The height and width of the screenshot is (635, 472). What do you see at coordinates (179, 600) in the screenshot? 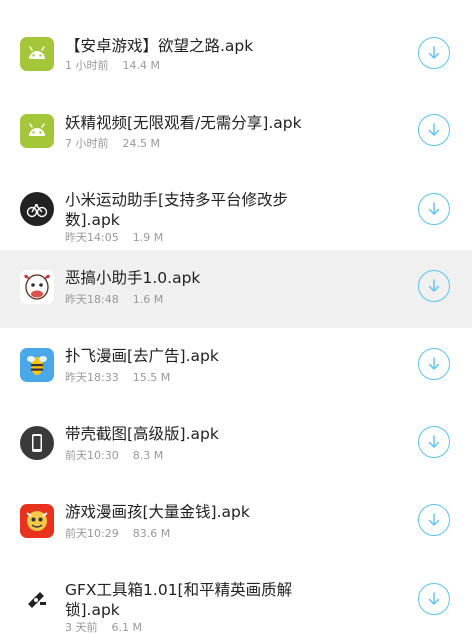
I see `item-title: GFX工具箱1.01[和平精英画质解锁].apk` at bounding box center [179, 600].